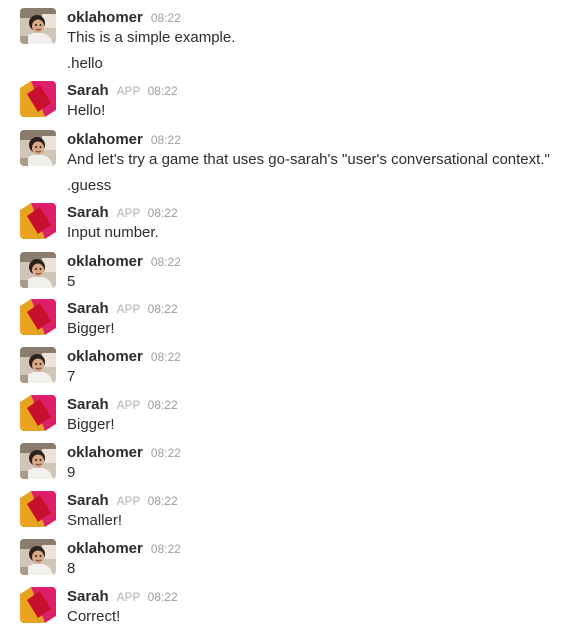 This screenshot has height=633, width=568. Describe the element at coordinates (85, 63) in the screenshot. I see `message-text: .hello` at that location.